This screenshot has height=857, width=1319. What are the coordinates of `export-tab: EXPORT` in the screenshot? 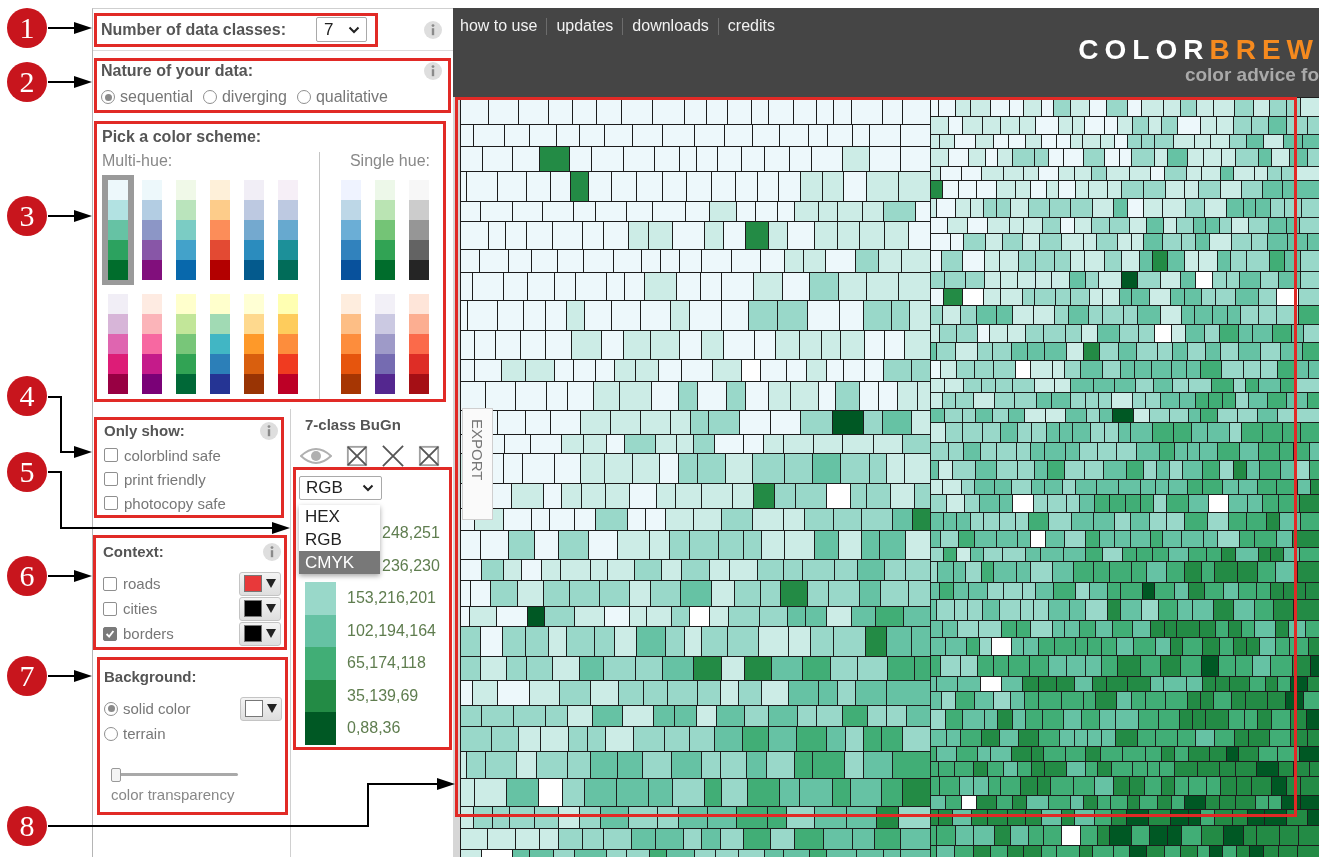 It's located at (477, 464).